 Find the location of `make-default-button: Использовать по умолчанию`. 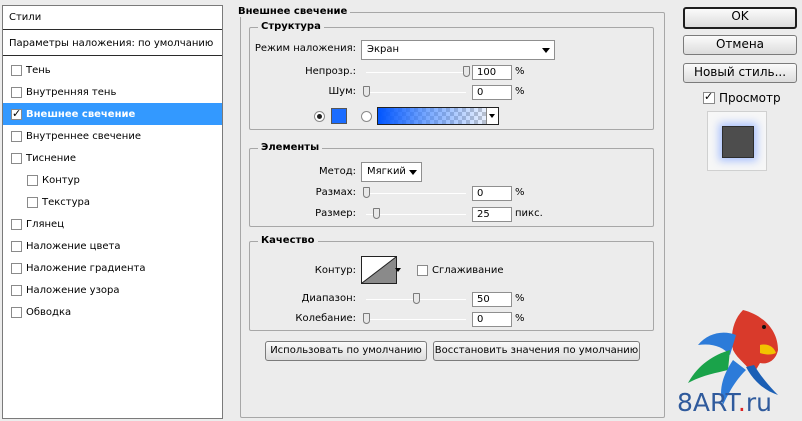

make-default-button: Использовать по умолчанию is located at coordinates (346, 351).